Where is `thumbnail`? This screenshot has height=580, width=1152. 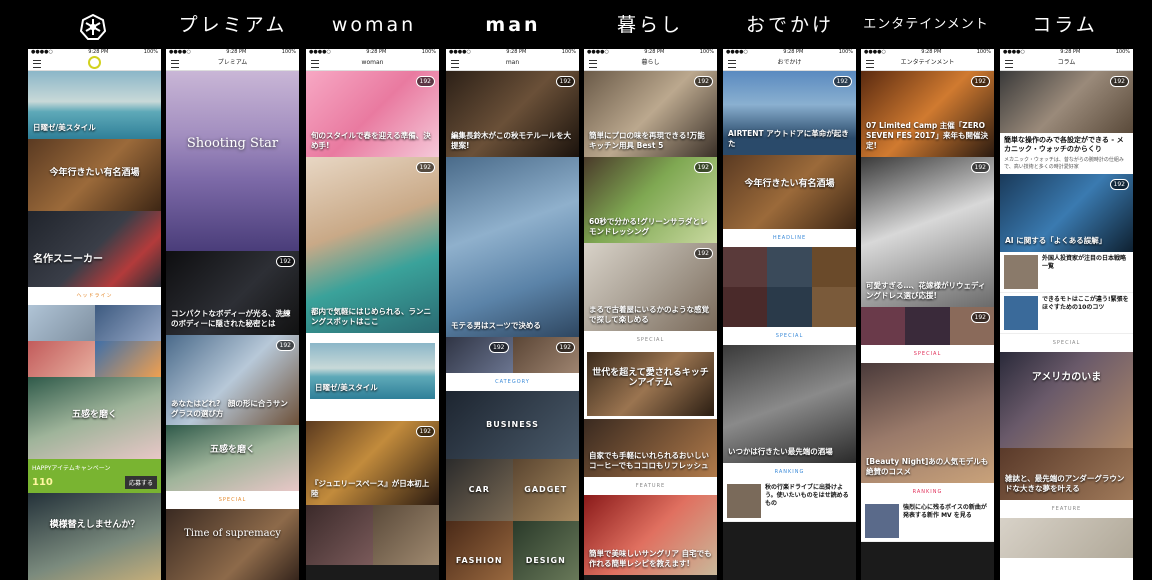 thumbnail is located at coordinates (1021, 272).